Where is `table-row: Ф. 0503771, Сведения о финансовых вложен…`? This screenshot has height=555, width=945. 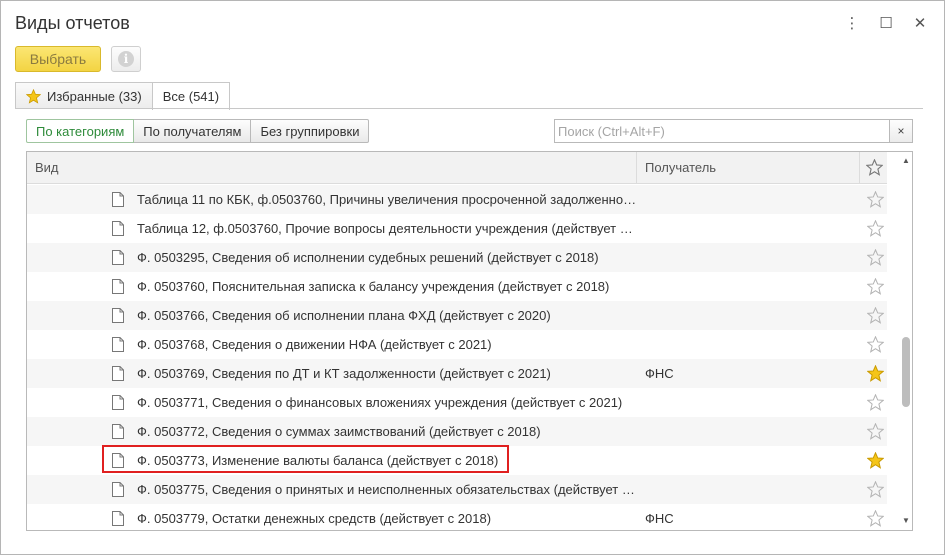
table-row: Ф. 0503771, Сведения о финансовых вложен… is located at coordinates (457, 402).